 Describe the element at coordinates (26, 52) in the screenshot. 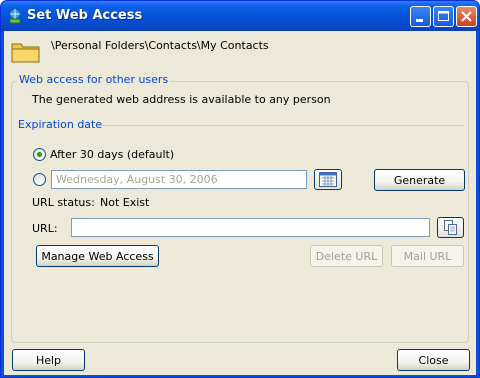

I see `folder-icon` at that location.